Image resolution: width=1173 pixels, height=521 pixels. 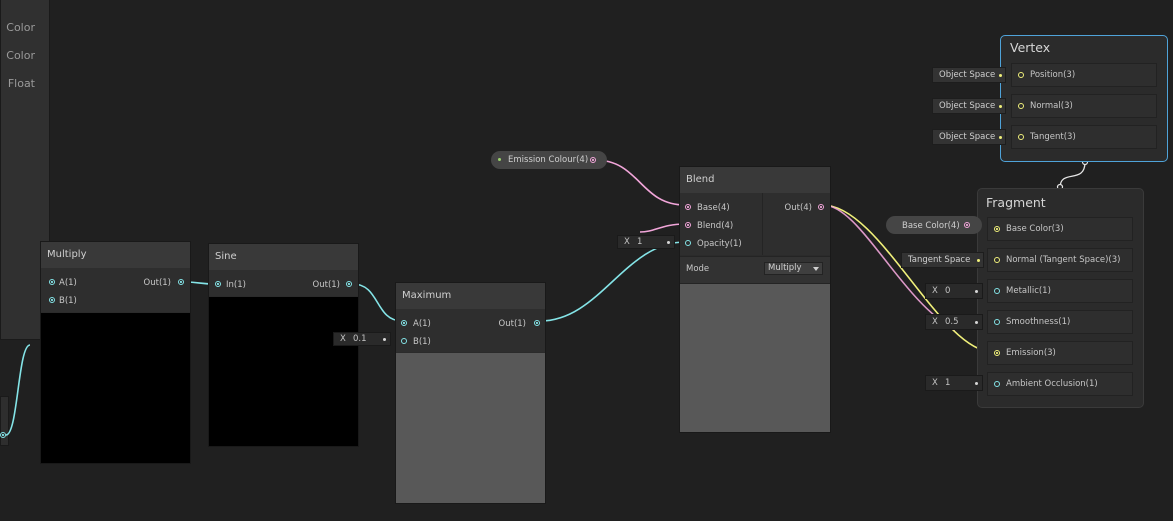 What do you see at coordinates (1030, 47) in the screenshot?
I see `context-title: Vertex` at bounding box center [1030, 47].